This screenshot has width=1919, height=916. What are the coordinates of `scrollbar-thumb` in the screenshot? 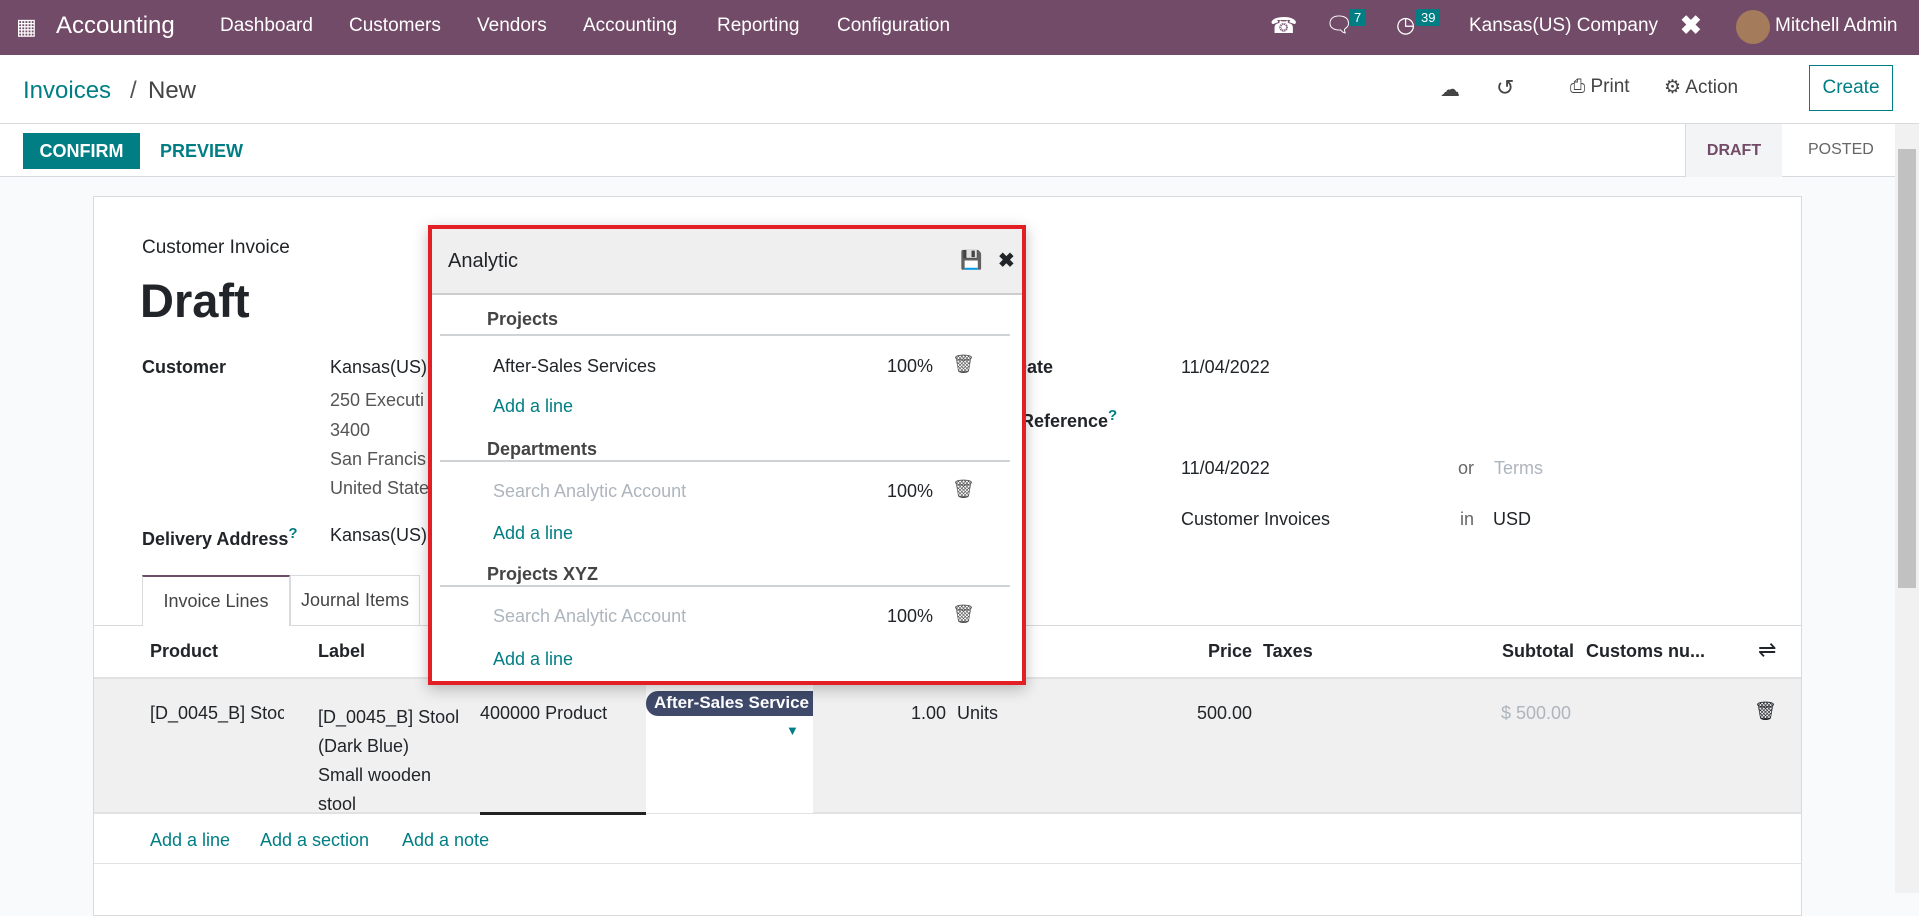 It's located at (1907, 368).